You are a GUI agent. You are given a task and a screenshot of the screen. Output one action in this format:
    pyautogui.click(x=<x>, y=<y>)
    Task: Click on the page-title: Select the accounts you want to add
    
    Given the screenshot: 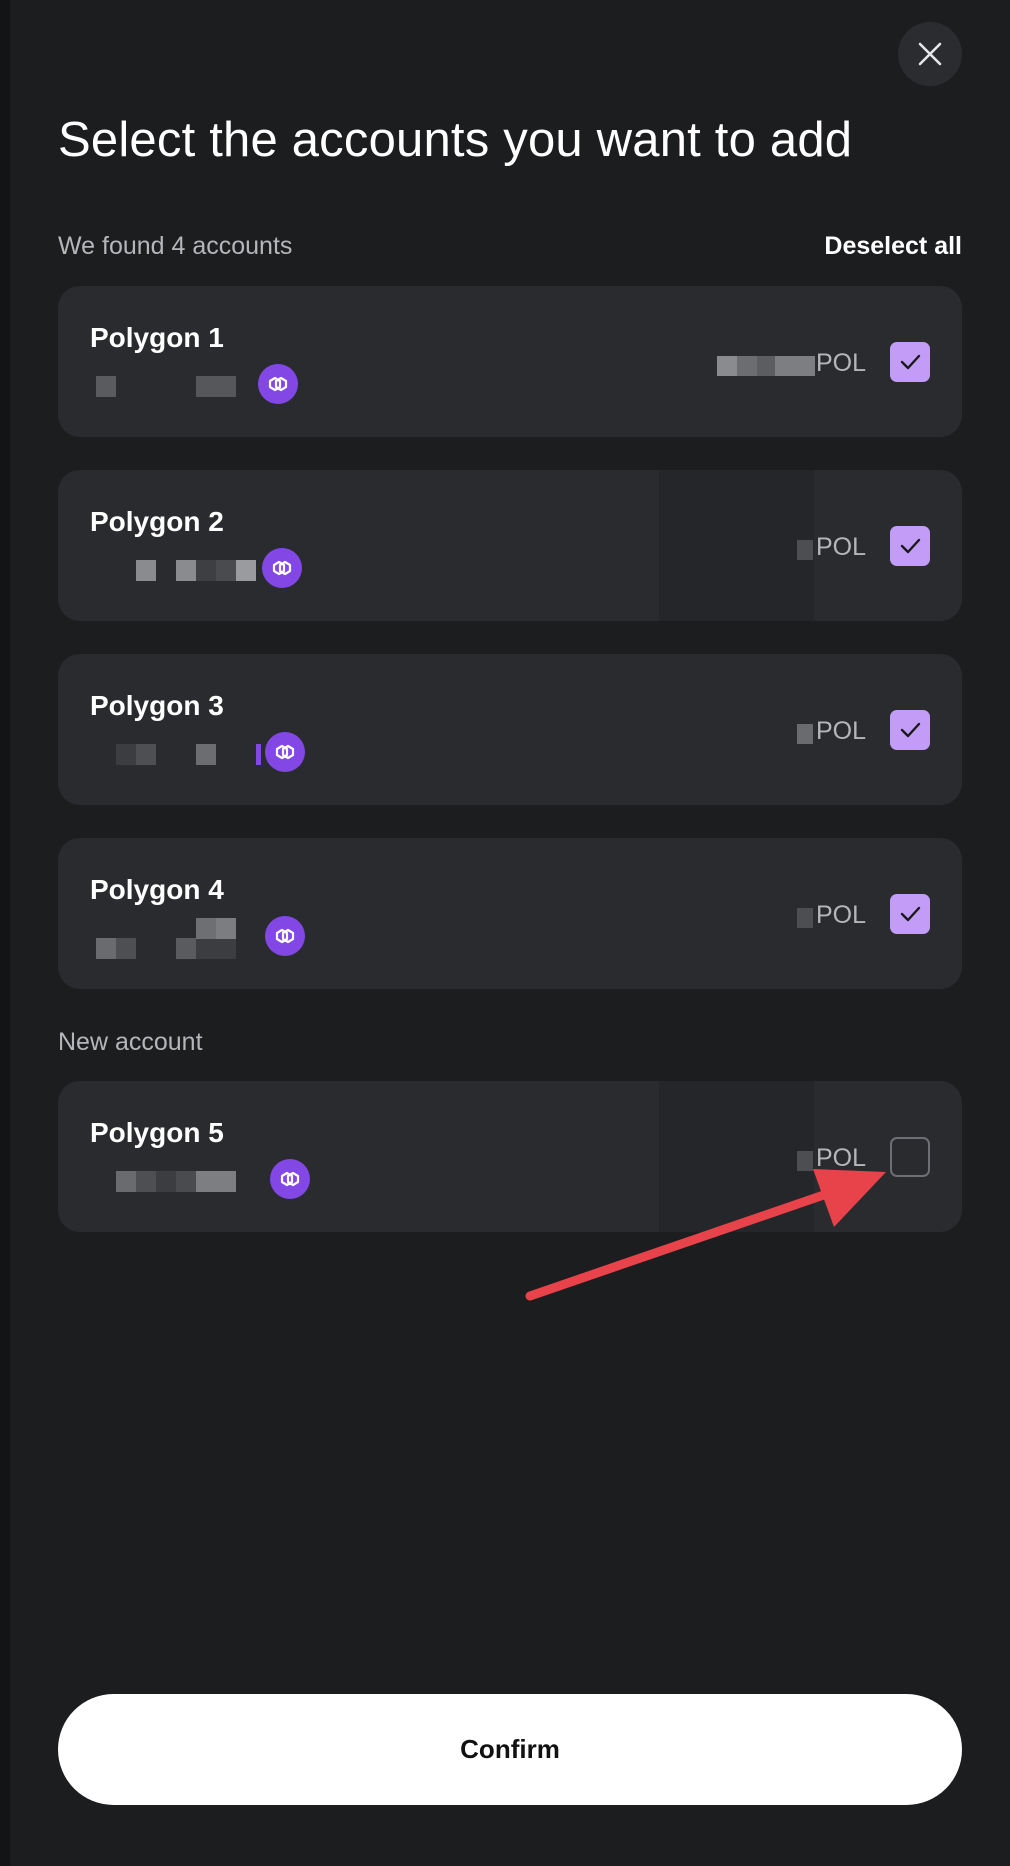 What is the action you would take?
    pyautogui.click(x=455, y=140)
    